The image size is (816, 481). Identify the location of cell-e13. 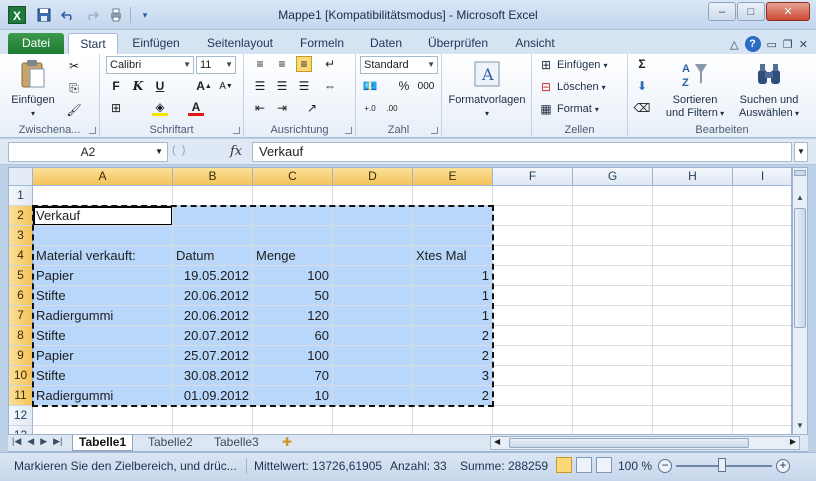
(453, 430).